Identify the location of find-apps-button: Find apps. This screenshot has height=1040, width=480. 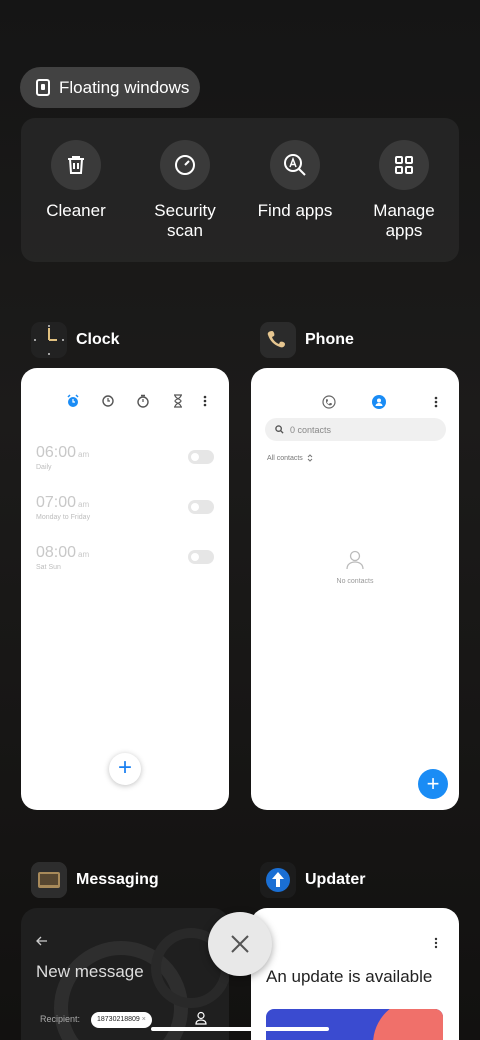
(295, 180).